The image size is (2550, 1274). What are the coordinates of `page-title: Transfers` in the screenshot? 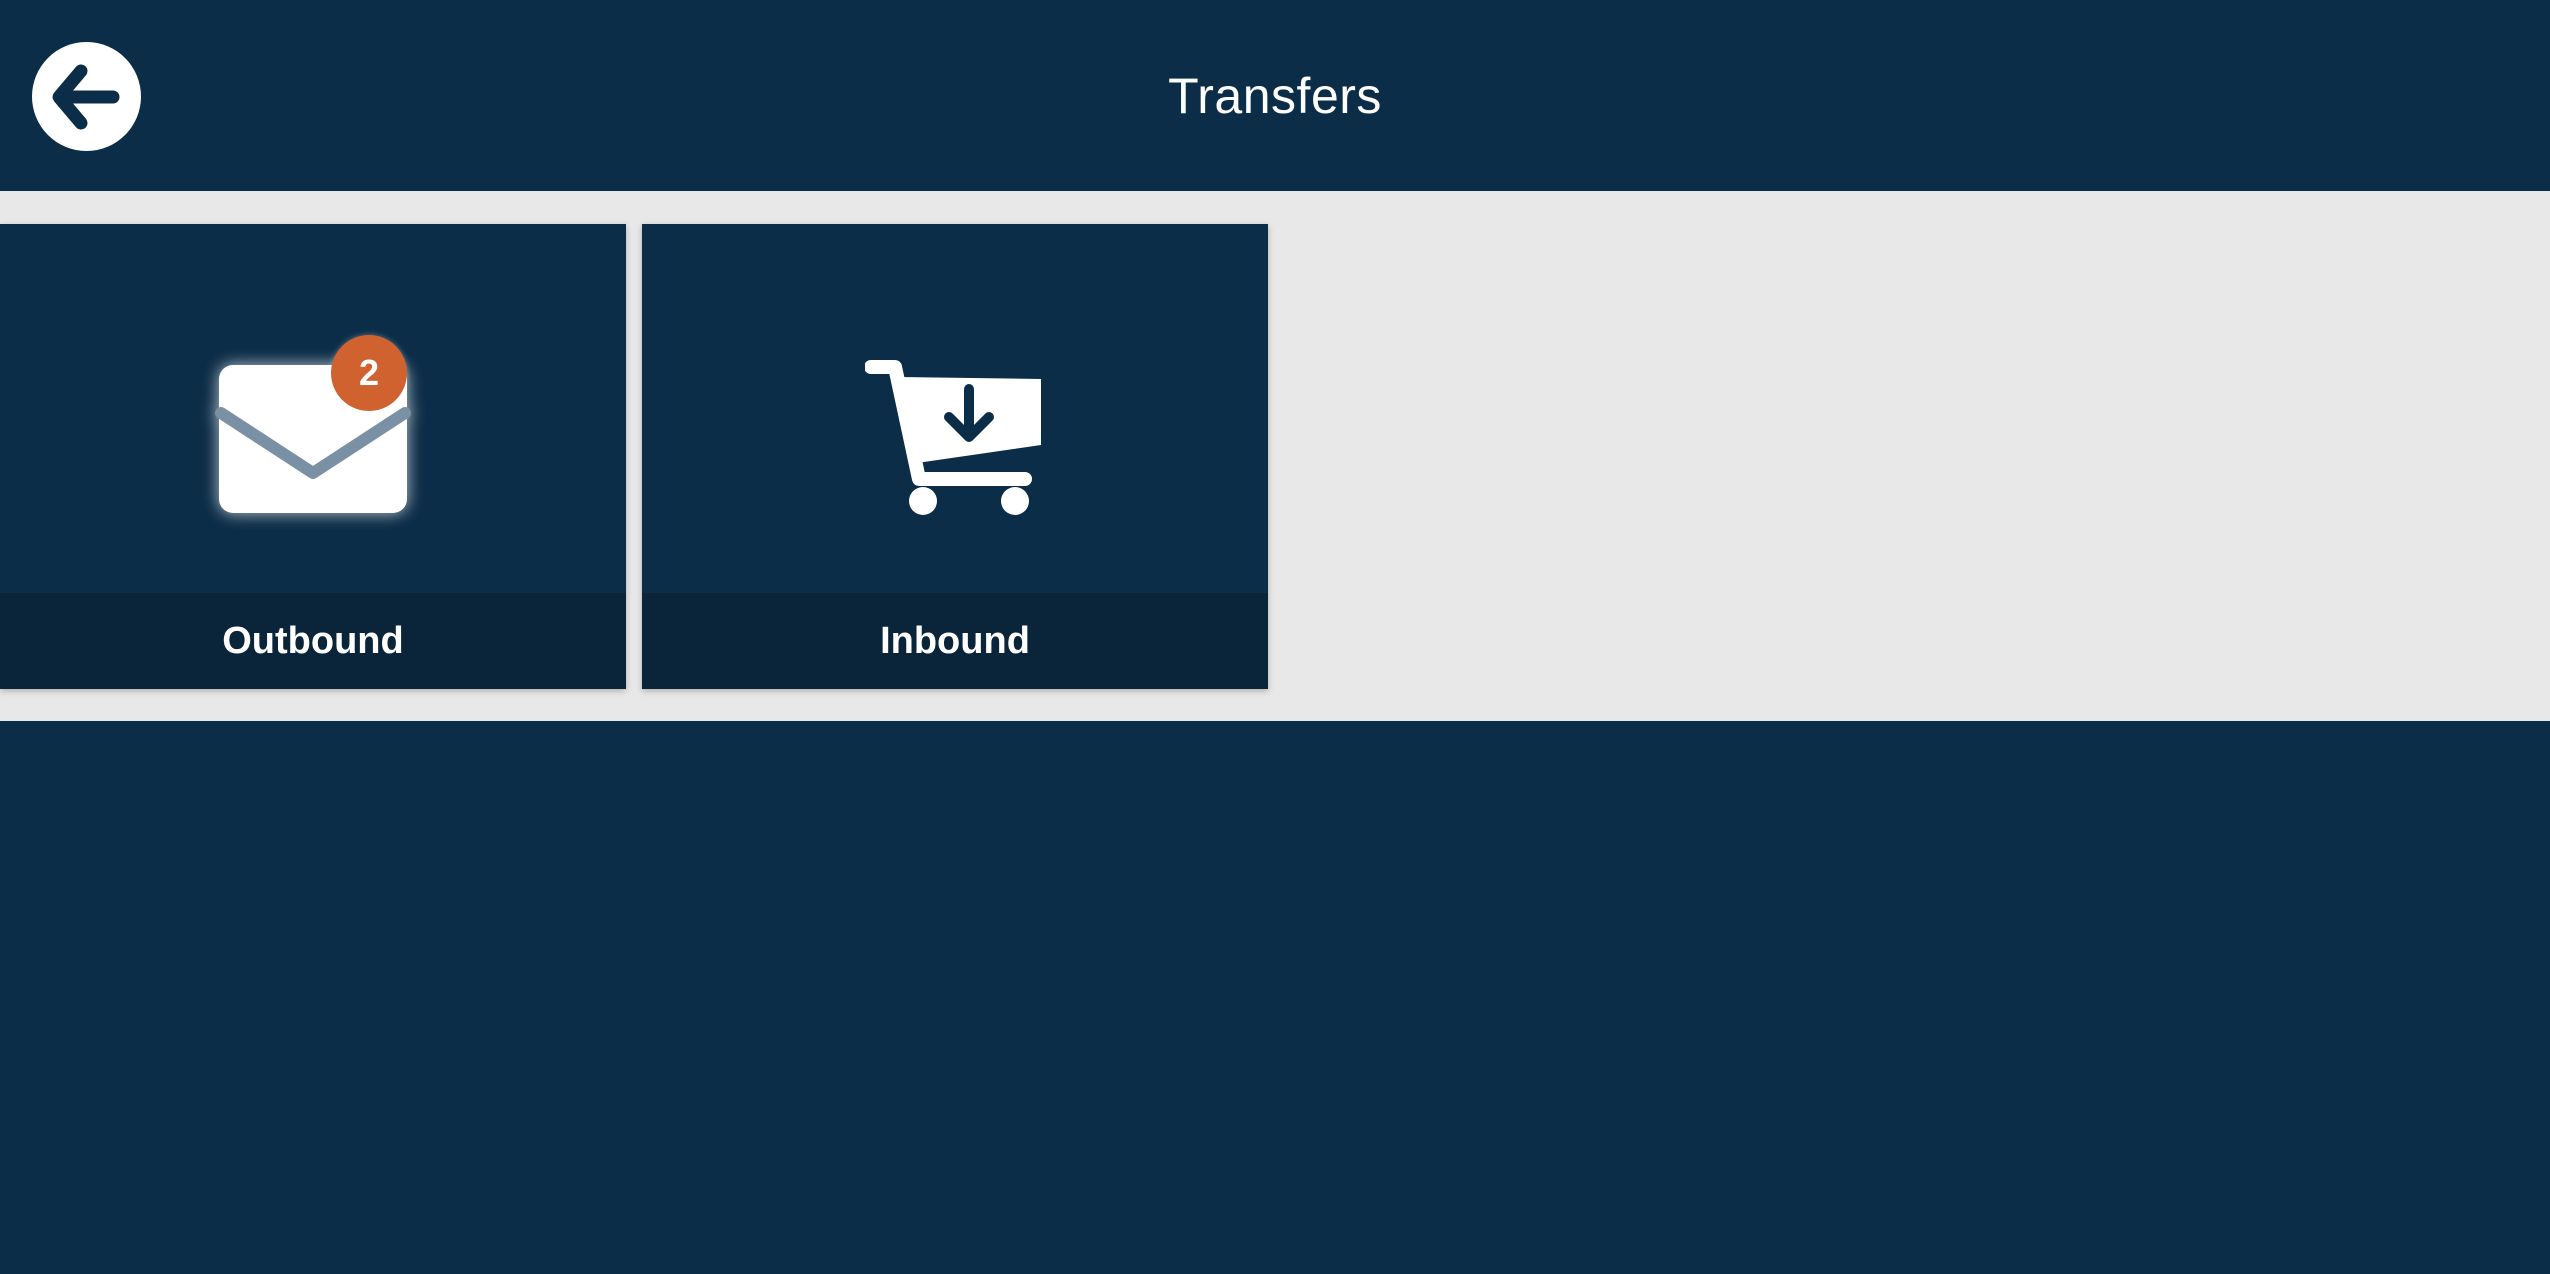 It's located at (1275, 95).